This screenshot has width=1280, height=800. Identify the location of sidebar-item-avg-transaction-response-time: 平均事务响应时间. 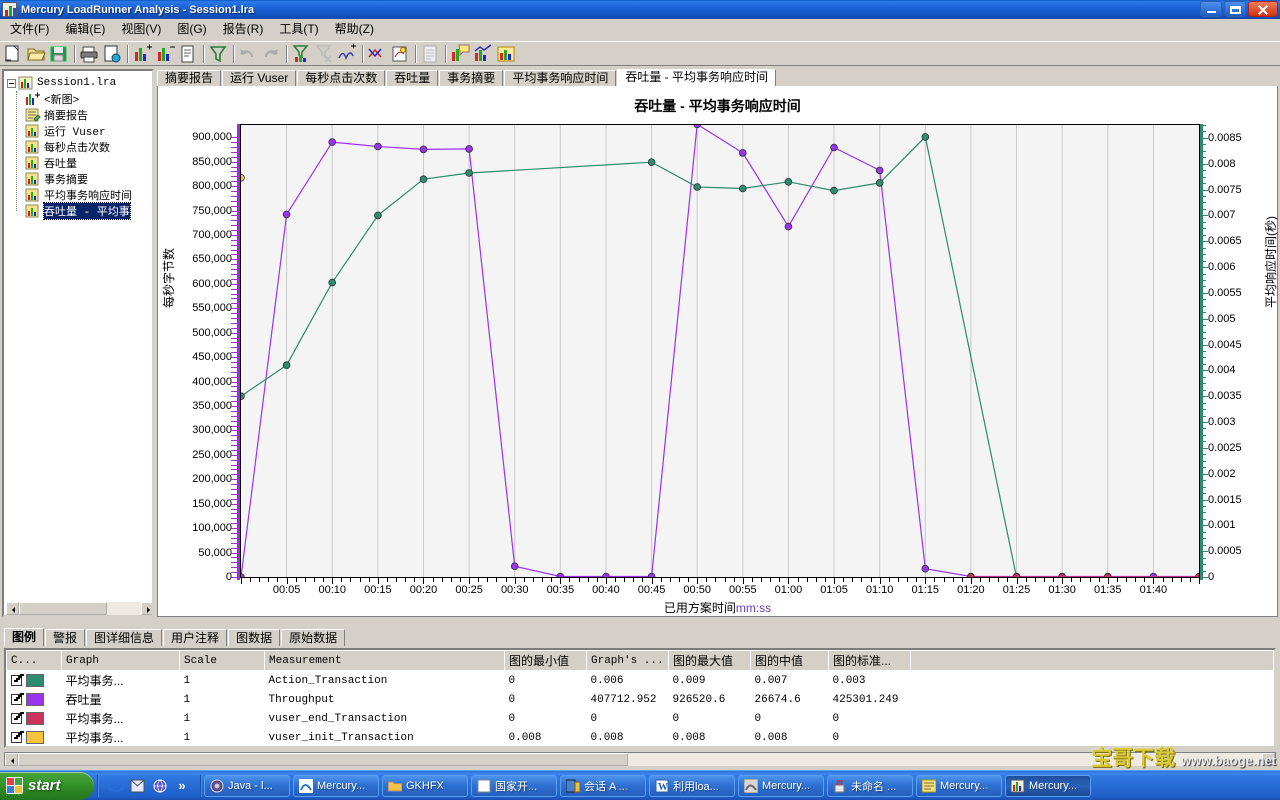
(84, 195).